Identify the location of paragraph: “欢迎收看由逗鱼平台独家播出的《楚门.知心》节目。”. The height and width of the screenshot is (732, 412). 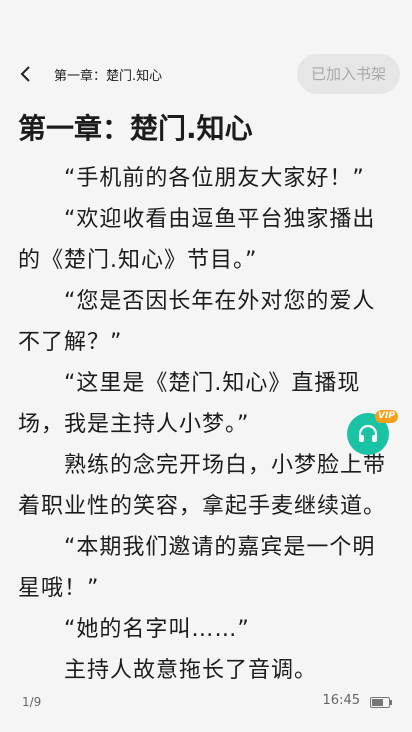
(197, 240).